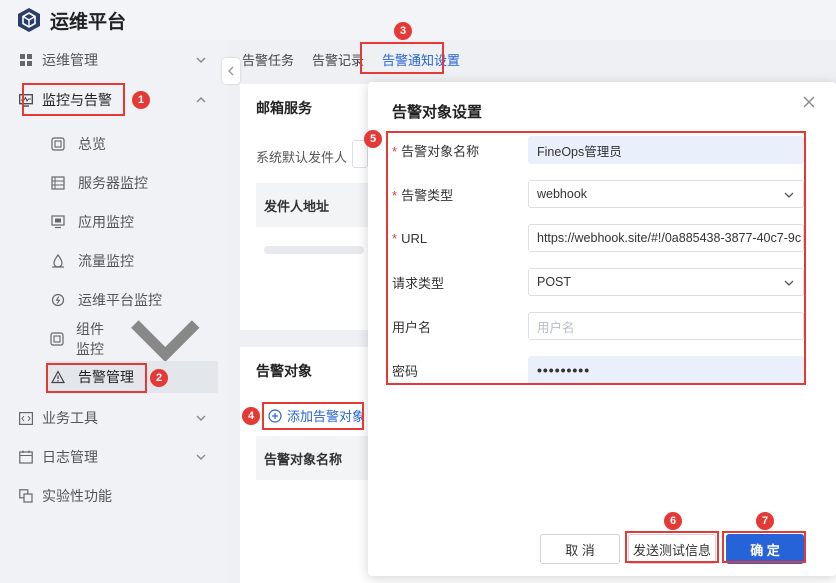 The width and height of the screenshot is (836, 583). What do you see at coordinates (26, 418) in the screenshot?
I see `code-icon` at bounding box center [26, 418].